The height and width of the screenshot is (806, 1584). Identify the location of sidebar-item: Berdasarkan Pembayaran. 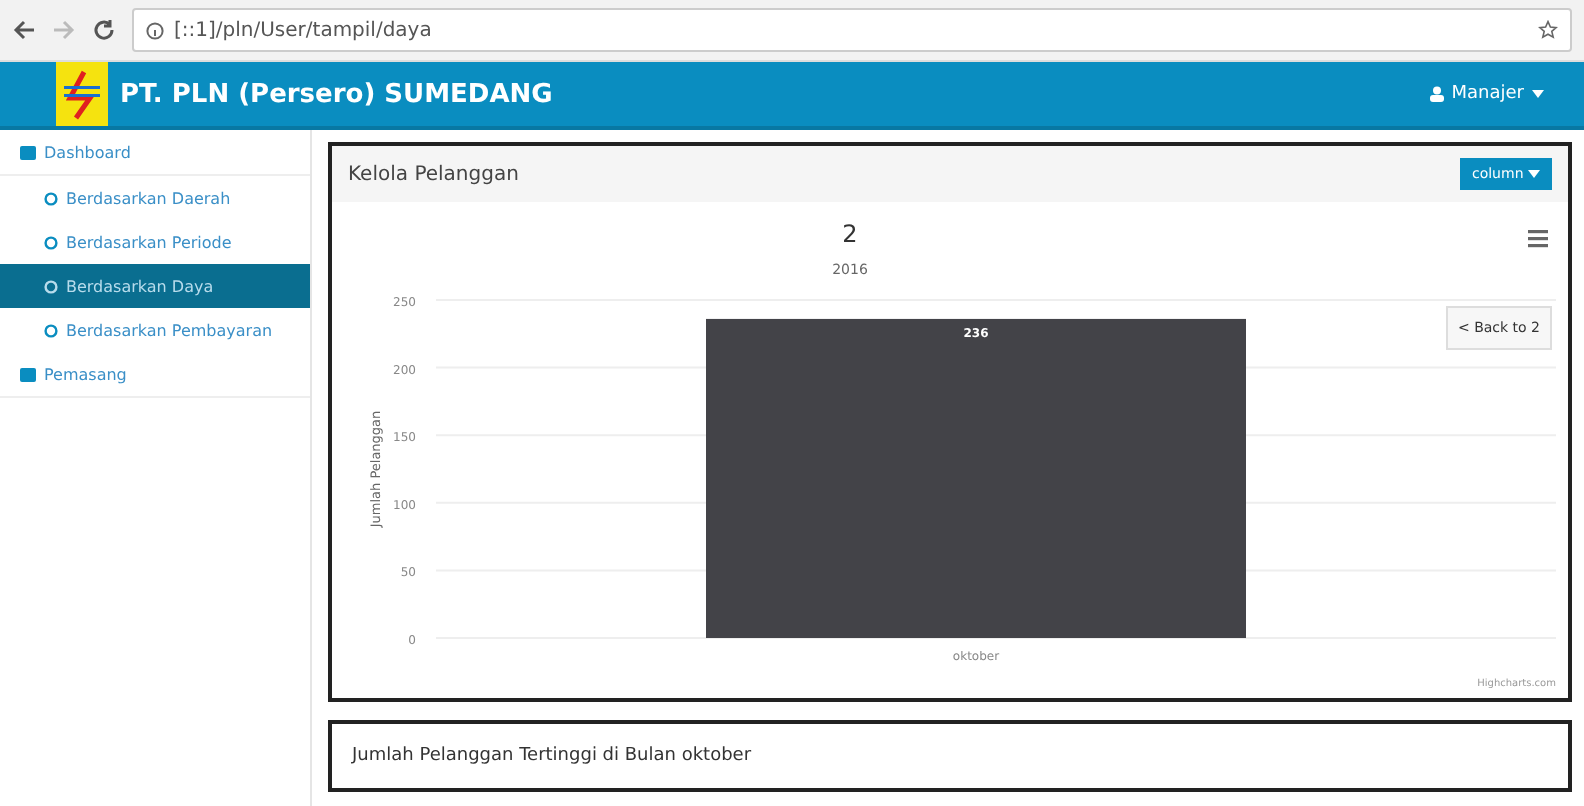
(155, 330).